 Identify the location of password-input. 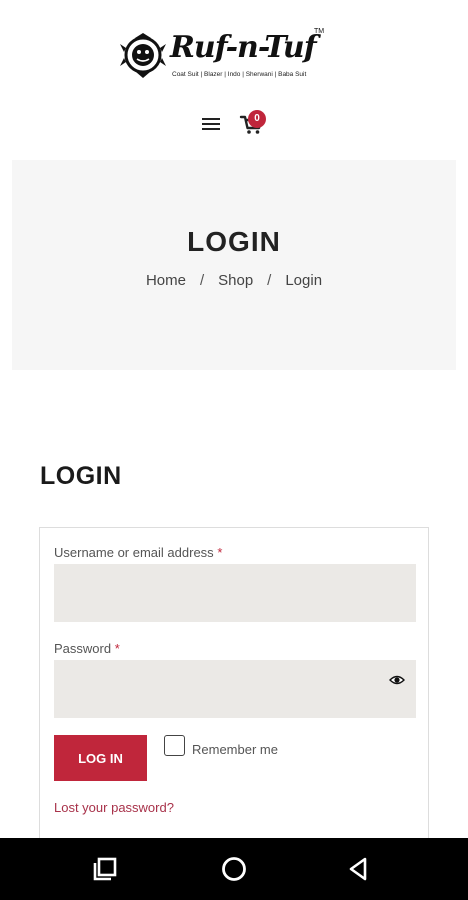
(235, 689).